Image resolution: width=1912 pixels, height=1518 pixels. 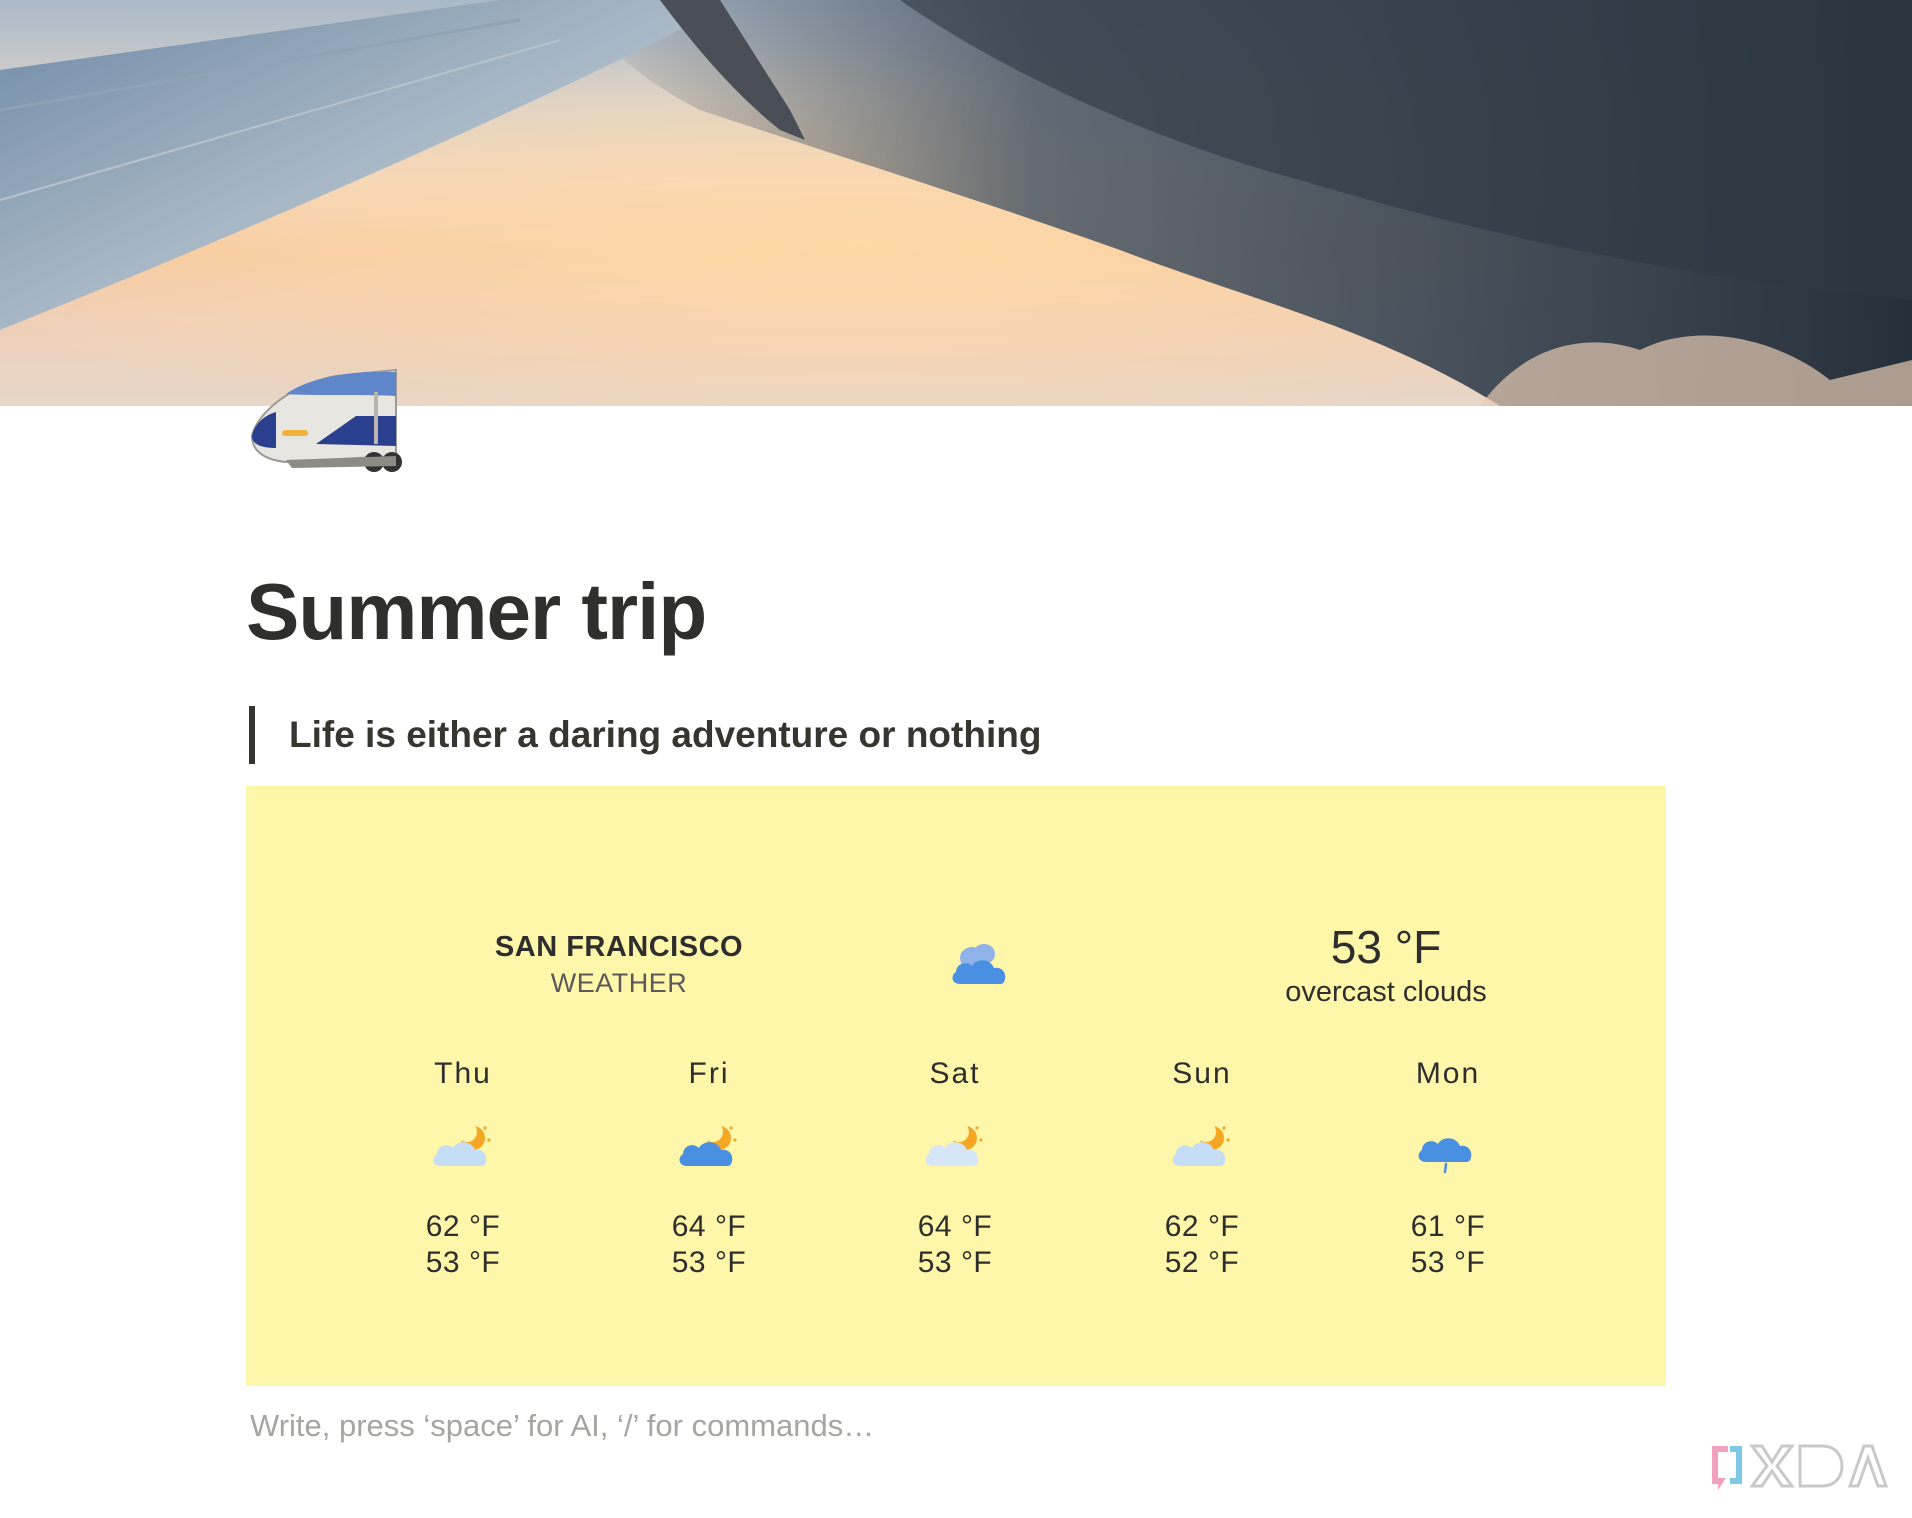 What do you see at coordinates (619, 965) in the screenshot?
I see `location-header: SAN FRANCISCO WEATHER` at bounding box center [619, 965].